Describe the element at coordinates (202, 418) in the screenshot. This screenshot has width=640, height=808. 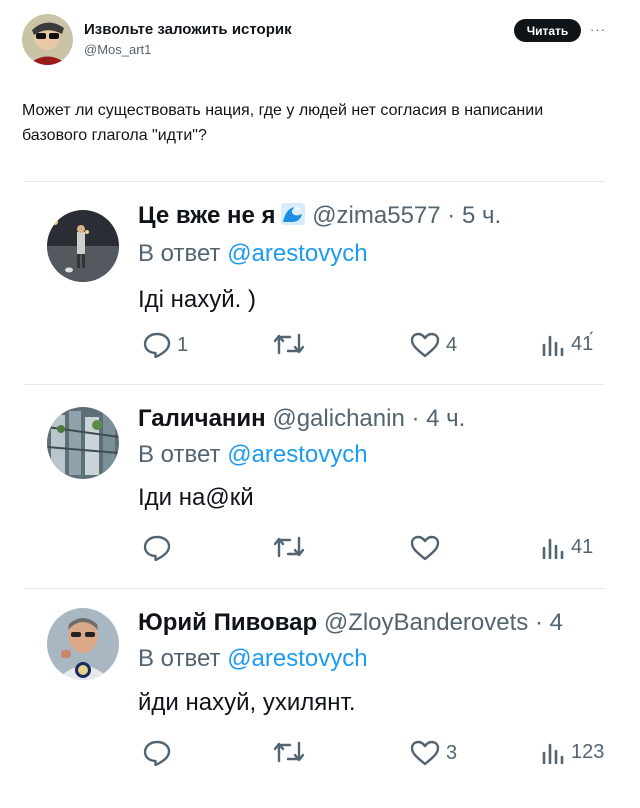
I see `reply-author-name: Галичанин` at that location.